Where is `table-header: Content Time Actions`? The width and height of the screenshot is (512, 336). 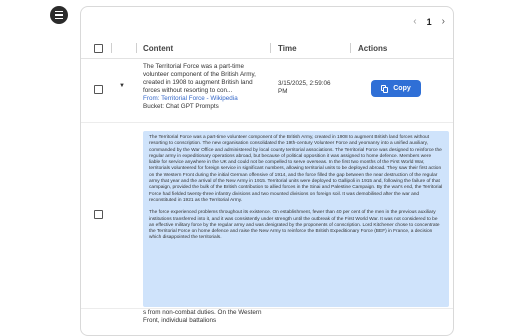
table-header: Content Time Actions is located at coordinates (267, 48).